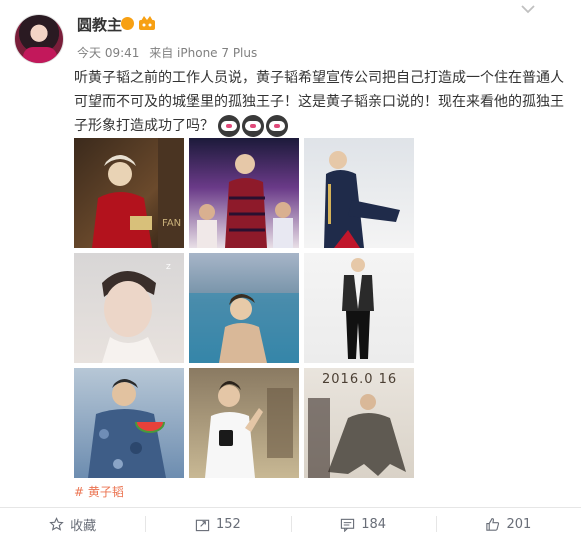 This screenshot has width=581, height=540. What do you see at coordinates (228, 524) in the screenshot?
I see `repost-count: 152` at bounding box center [228, 524].